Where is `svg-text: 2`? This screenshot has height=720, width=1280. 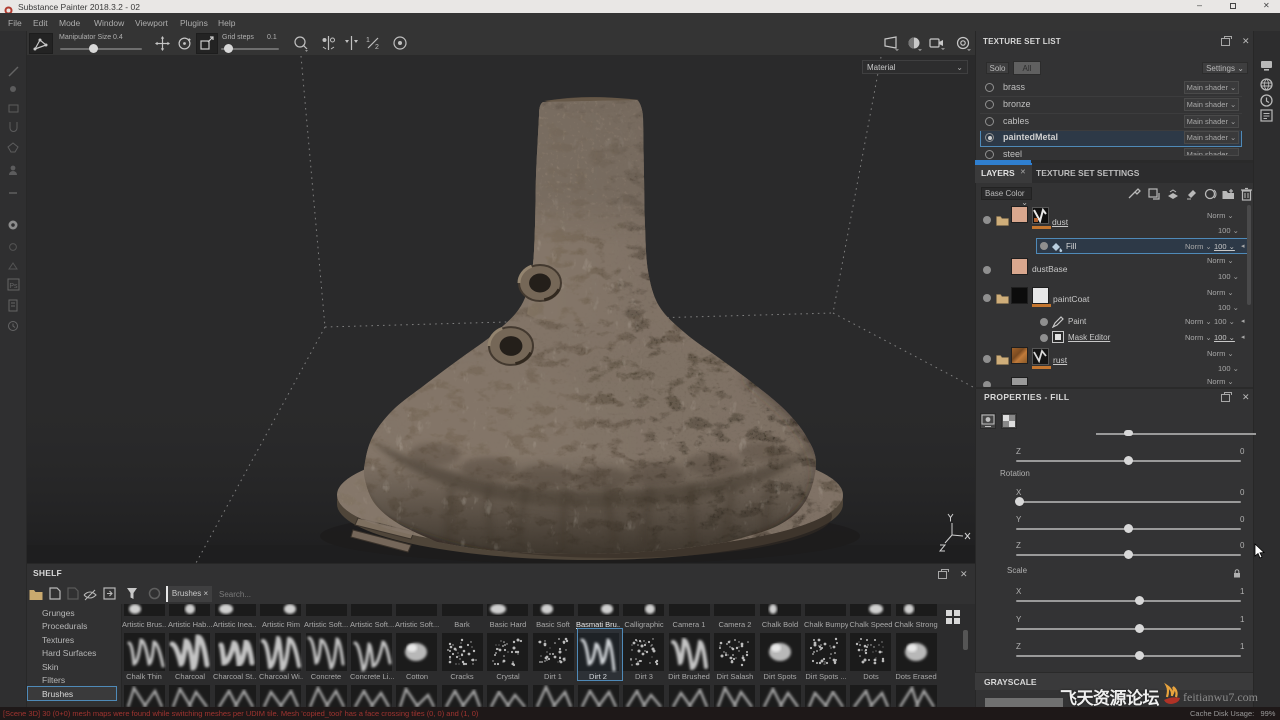 svg-text: 2 is located at coordinates (377, 47).